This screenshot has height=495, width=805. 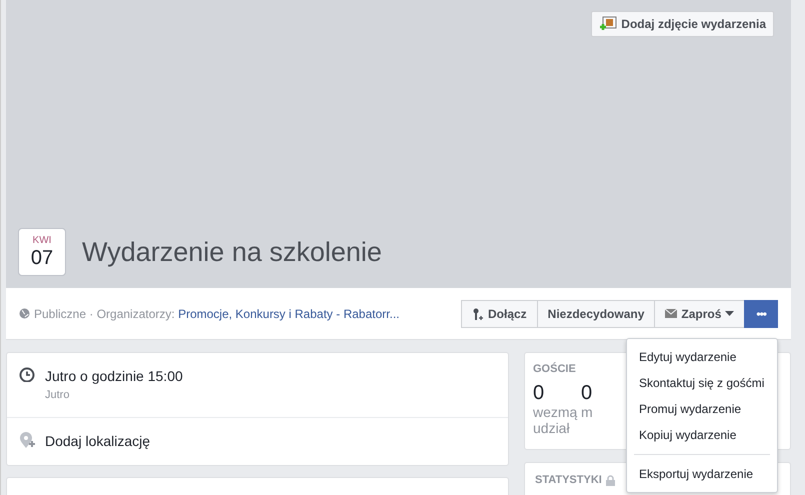 What do you see at coordinates (729, 313) in the screenshot?
I see `caret-icon` at bounding box center [729, 313].